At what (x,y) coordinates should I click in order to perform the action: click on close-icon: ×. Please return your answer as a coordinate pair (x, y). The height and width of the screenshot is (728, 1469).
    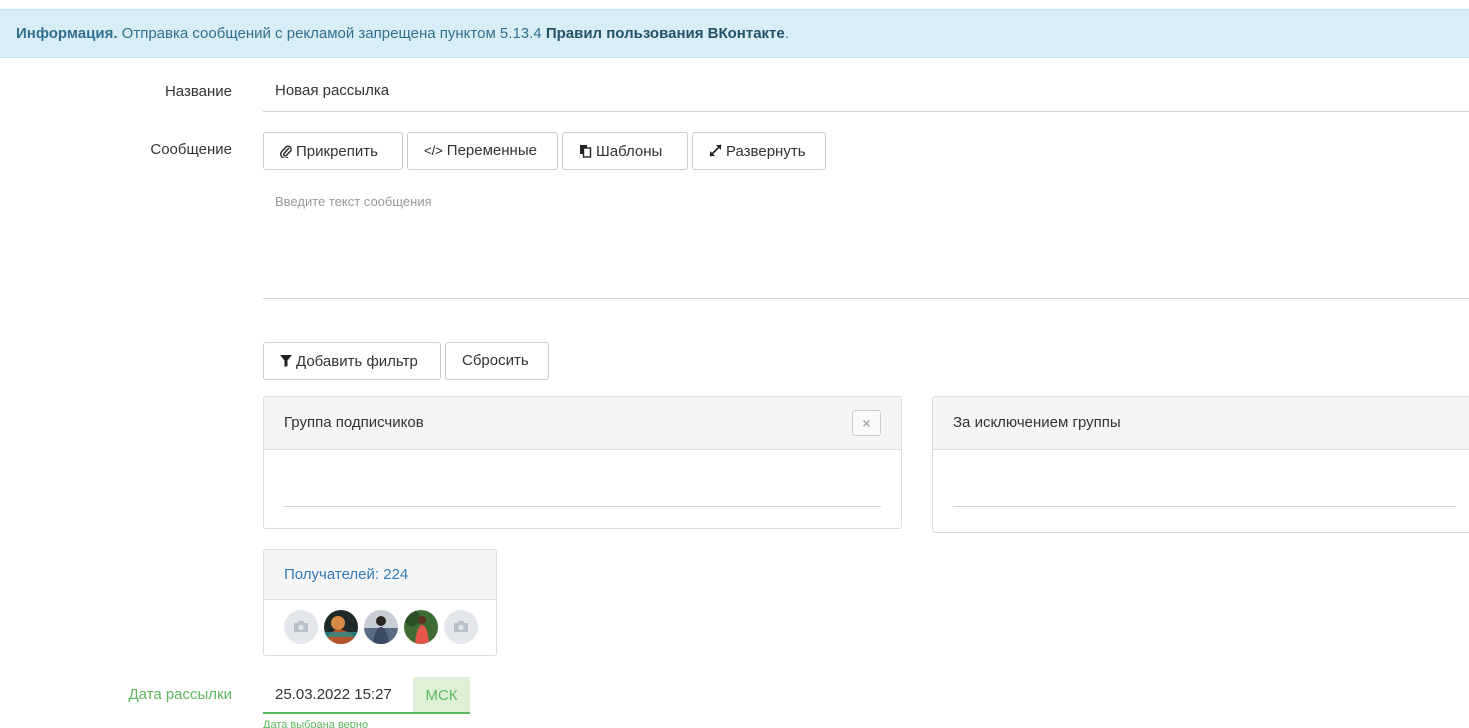
    Looking at the image, I should click on (866, 423).